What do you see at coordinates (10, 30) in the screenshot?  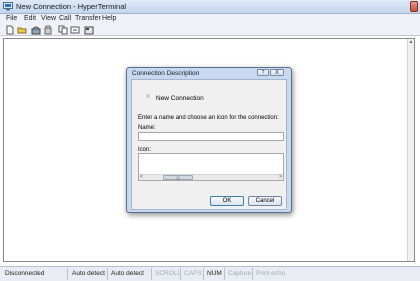 I see `new-document-icon` at bounding box center [10, 30].